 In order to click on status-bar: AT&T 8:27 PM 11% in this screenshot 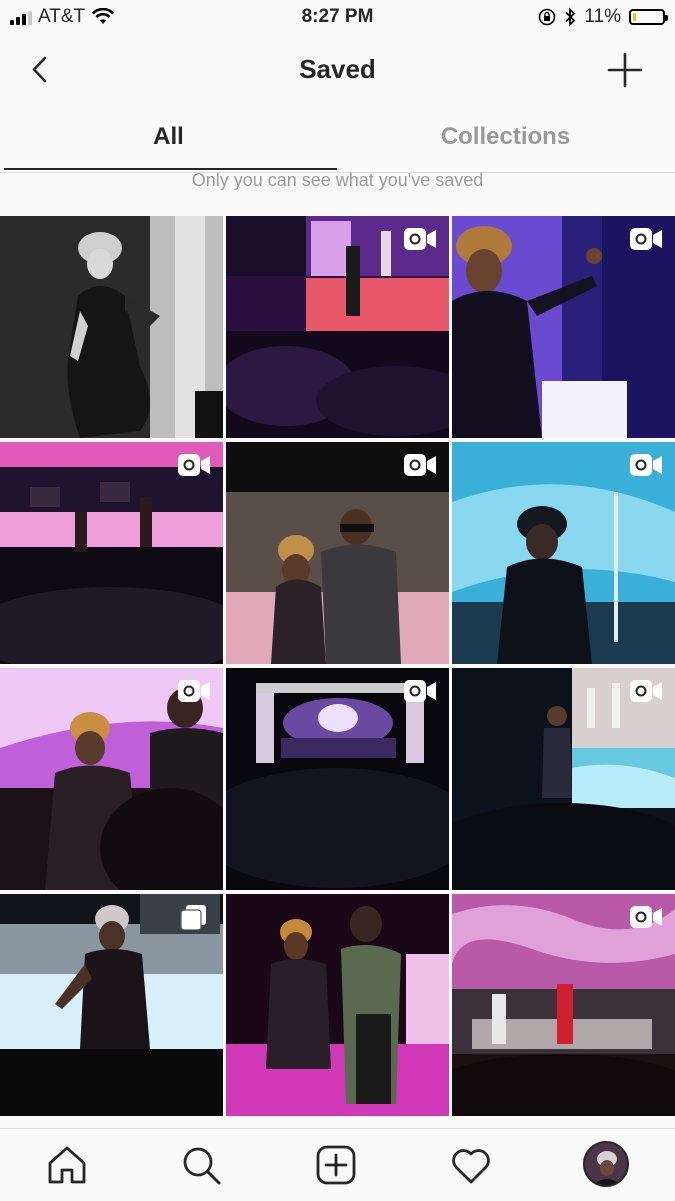, I will do `click(337, 18)`.